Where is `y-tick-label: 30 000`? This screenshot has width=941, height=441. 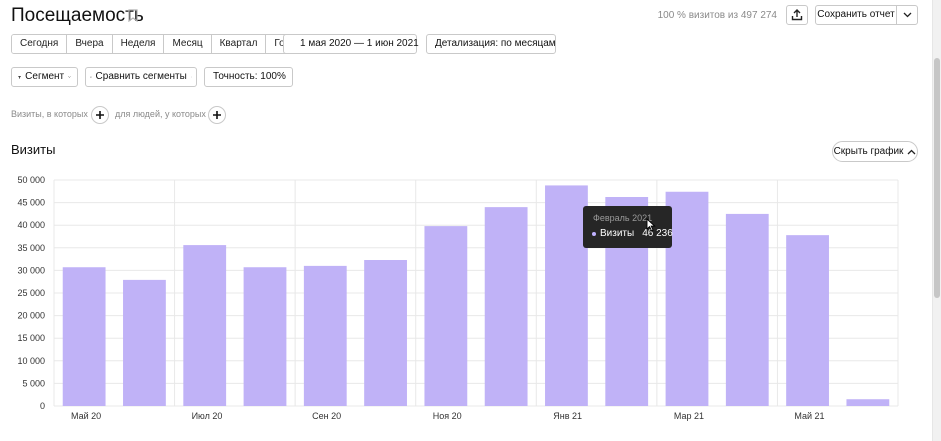
y-tick-label: 30 000 is located at coordinates (31, 270).